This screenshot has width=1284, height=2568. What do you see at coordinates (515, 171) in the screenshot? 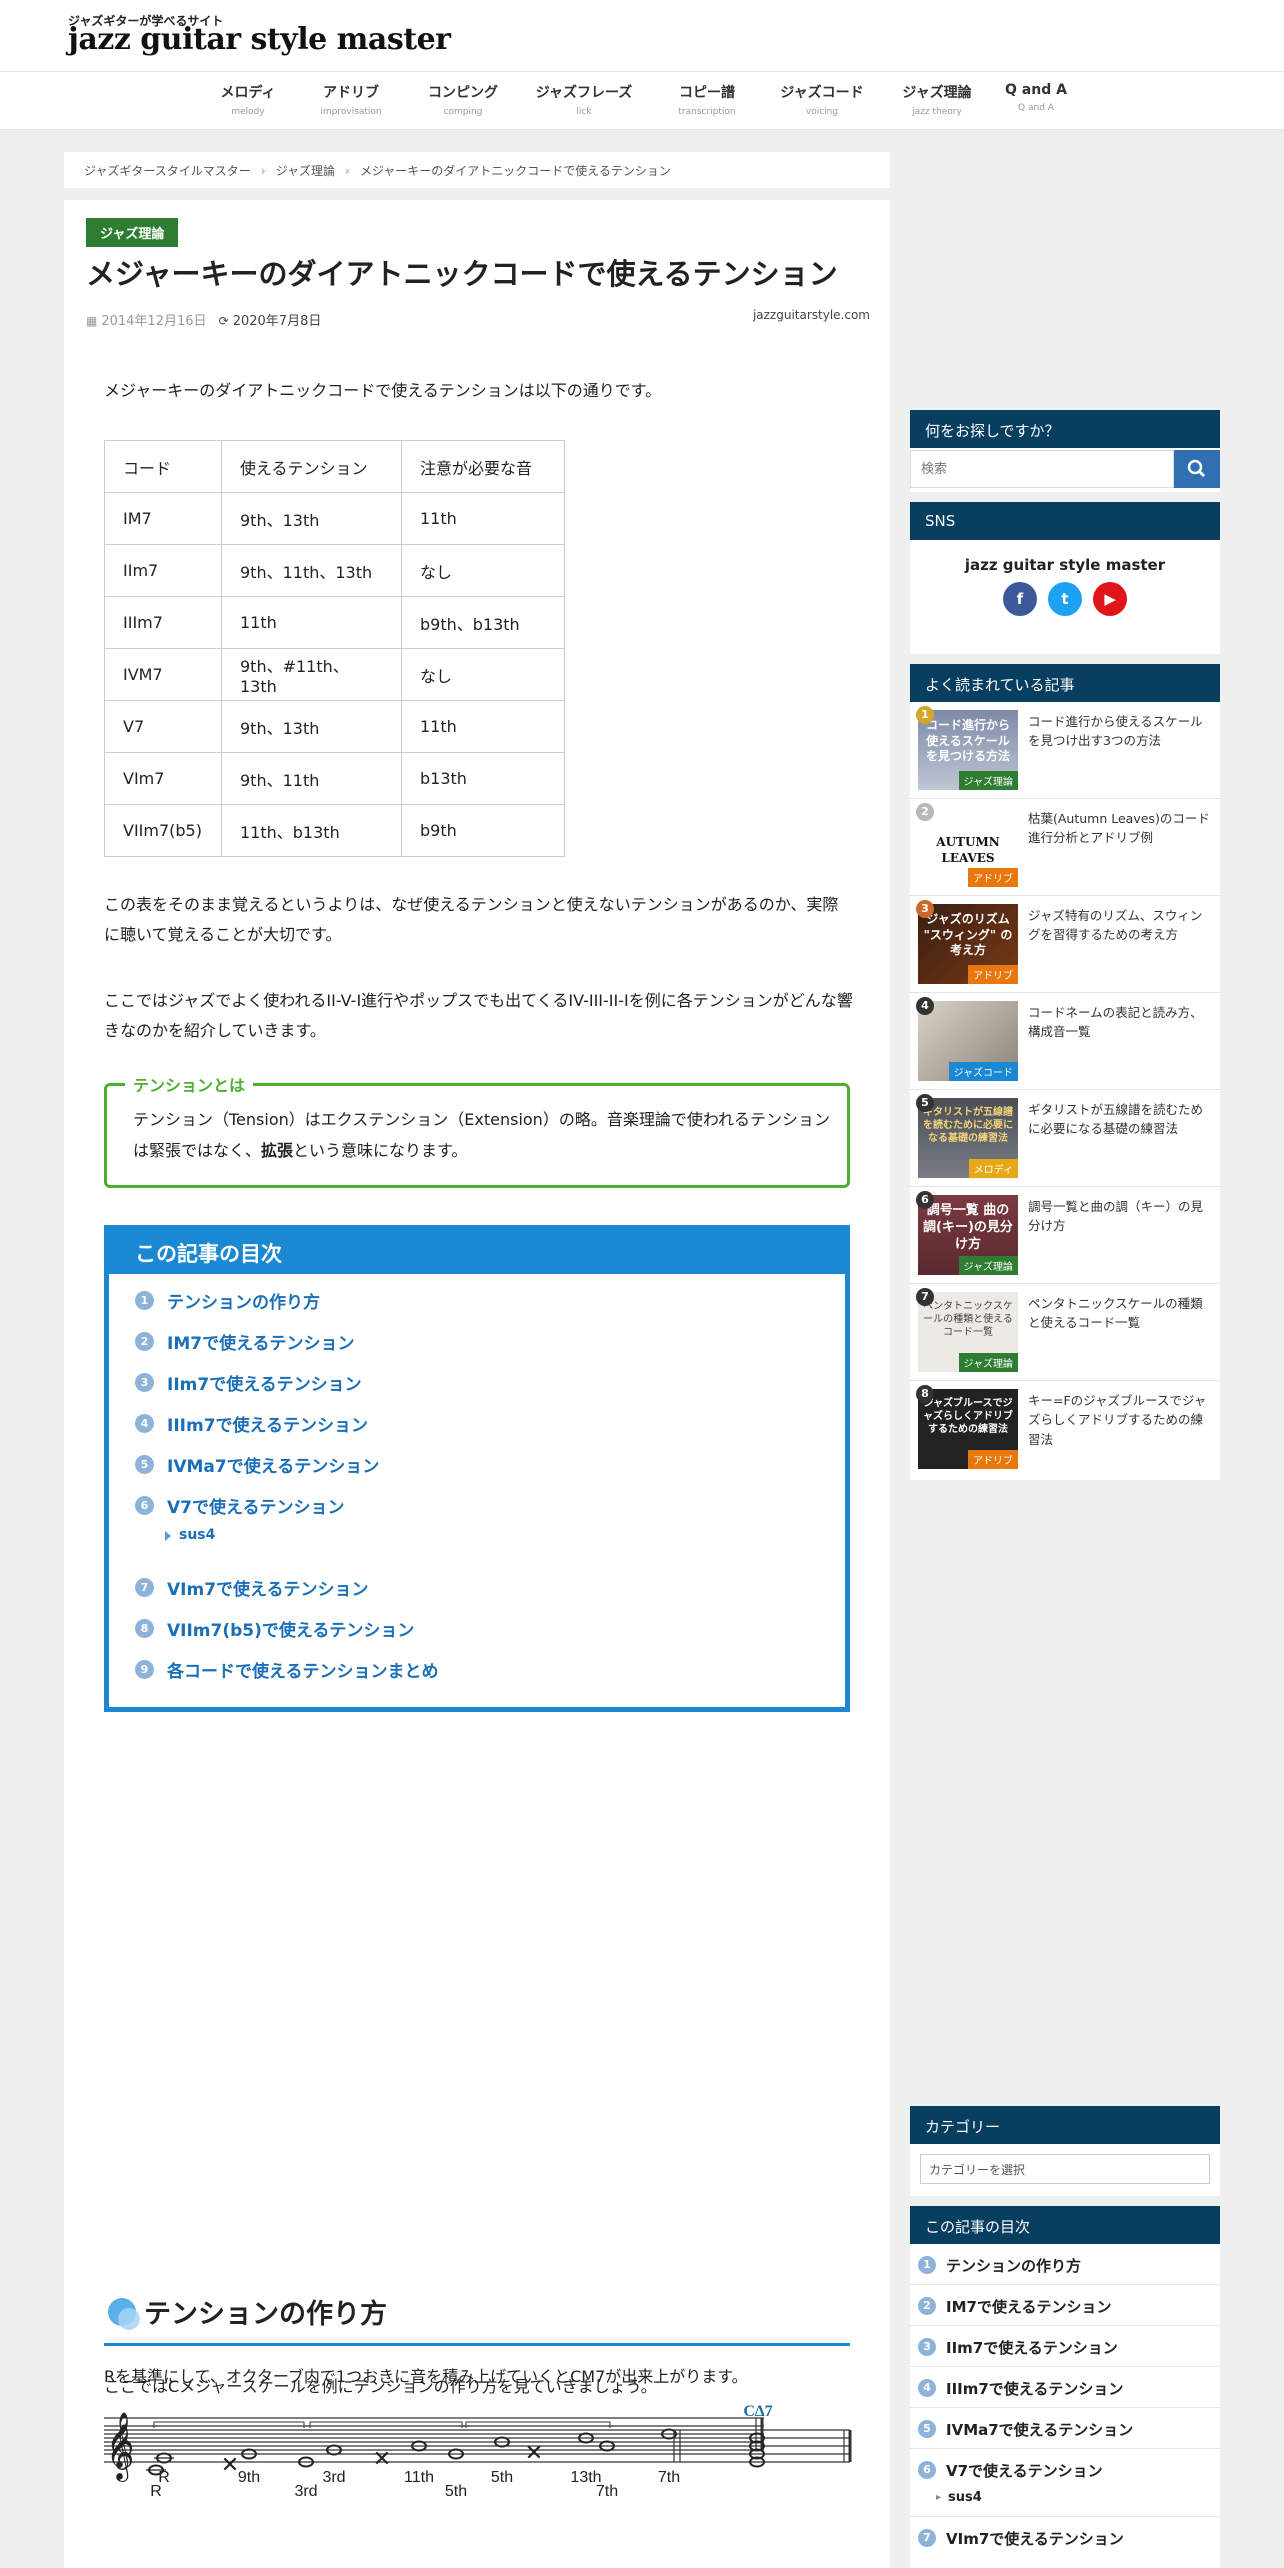
I see `breadcrumb-current: メジャーキーのダイアトニックコードで使えるテンション` at bounding box center [515, 171].